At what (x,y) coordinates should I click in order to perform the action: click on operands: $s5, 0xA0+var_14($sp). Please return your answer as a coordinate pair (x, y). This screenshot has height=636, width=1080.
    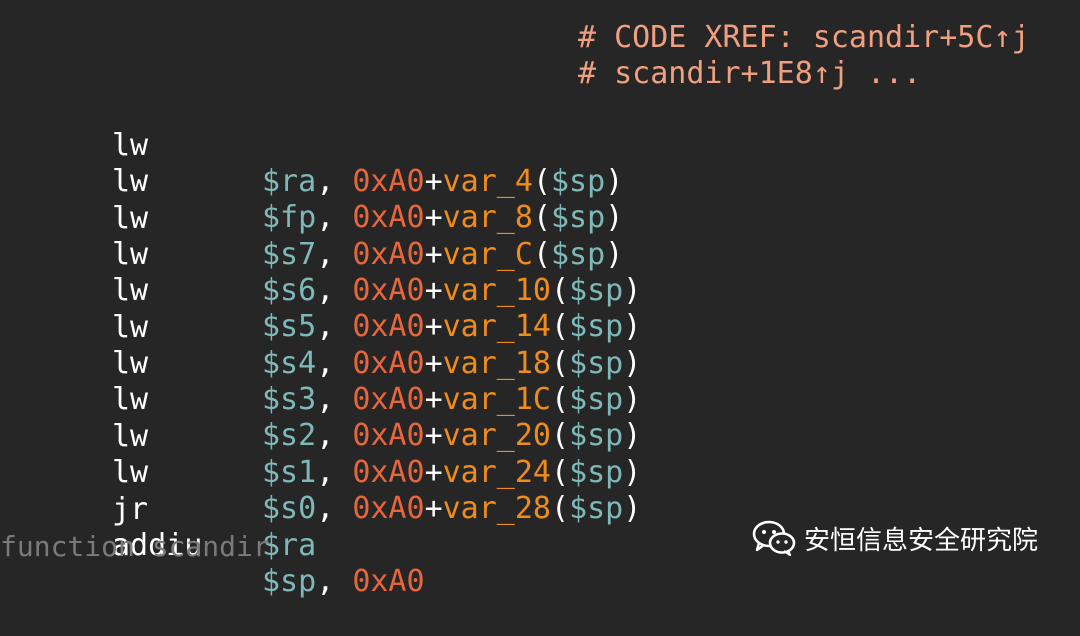
    Looking at the image, I should click on (452, 326).